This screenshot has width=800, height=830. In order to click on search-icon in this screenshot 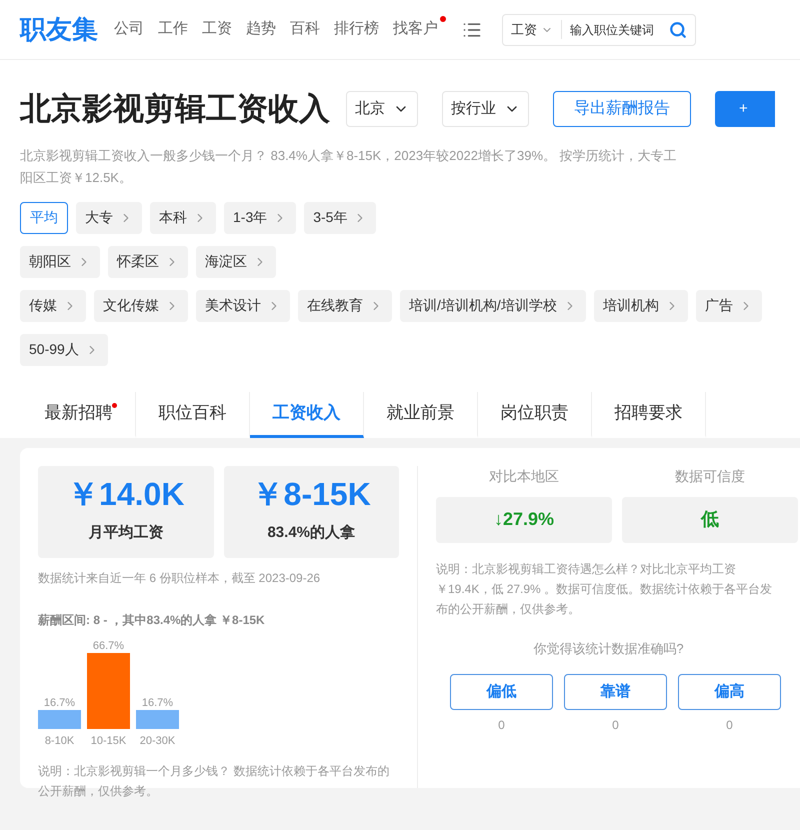, I will do `click(678, 29)`.